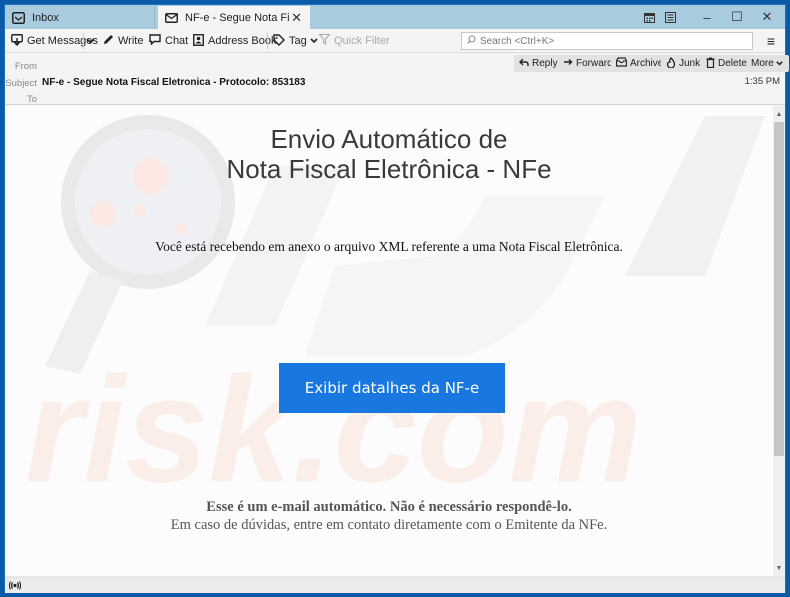 This screenshot has width=790, height=597. I want to click on write-button: Write, so click(123, 41).